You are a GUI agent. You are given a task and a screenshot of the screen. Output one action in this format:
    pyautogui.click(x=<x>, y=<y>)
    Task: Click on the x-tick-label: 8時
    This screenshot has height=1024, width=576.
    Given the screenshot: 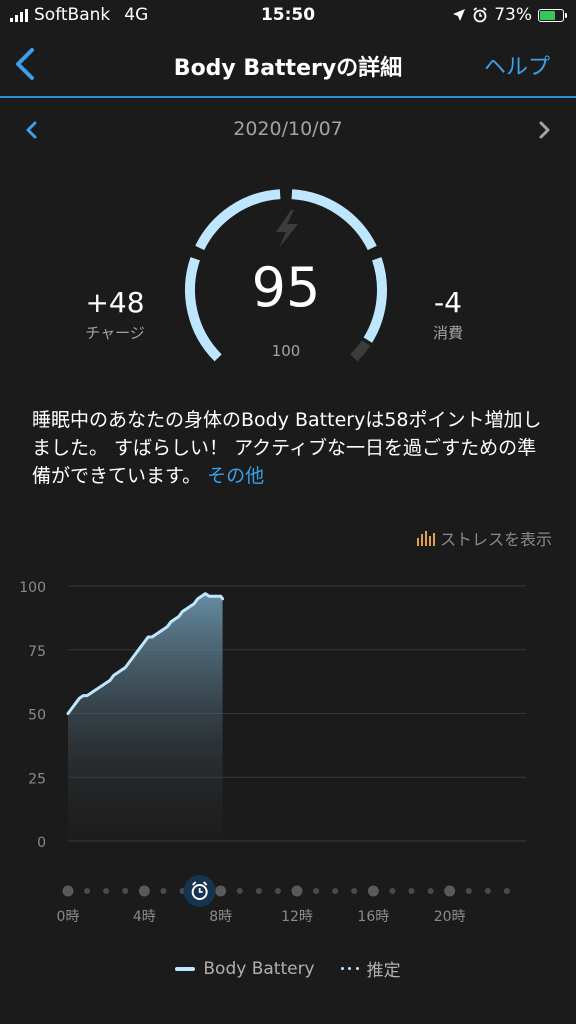 What is the action you would take?
    pyautogui.click(x=220, y=917)
    